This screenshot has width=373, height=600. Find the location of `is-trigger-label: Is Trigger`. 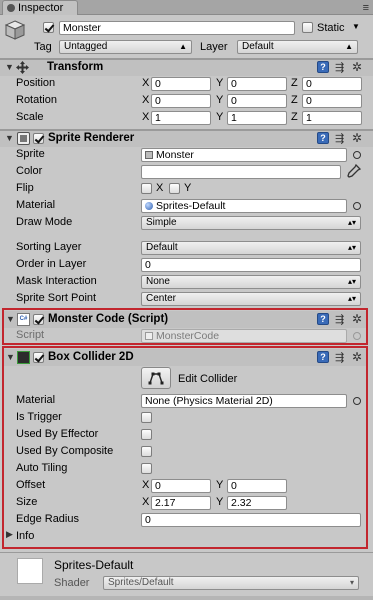

is-trigger-label: Is Trigger is located at coordinates (39, 417).